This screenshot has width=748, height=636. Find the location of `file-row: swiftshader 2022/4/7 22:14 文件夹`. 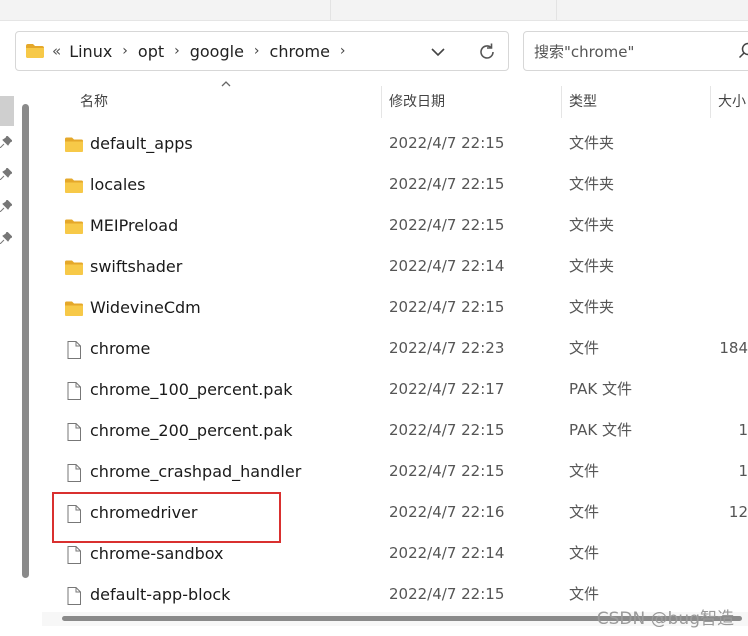

file-row: swiftshader 2022/4/7 22:14 文件夹 is located at coordinates (395, 266).